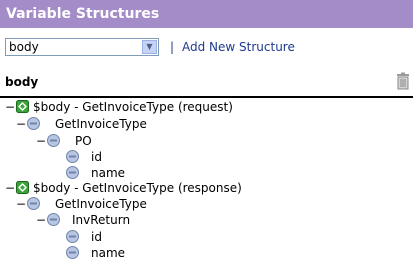 This screenshot has width=413, height=277. What do you see at coordinates (82, 47) in the screenshot?
I see `structure-select: body ▼` at bounding box center [82, 47].